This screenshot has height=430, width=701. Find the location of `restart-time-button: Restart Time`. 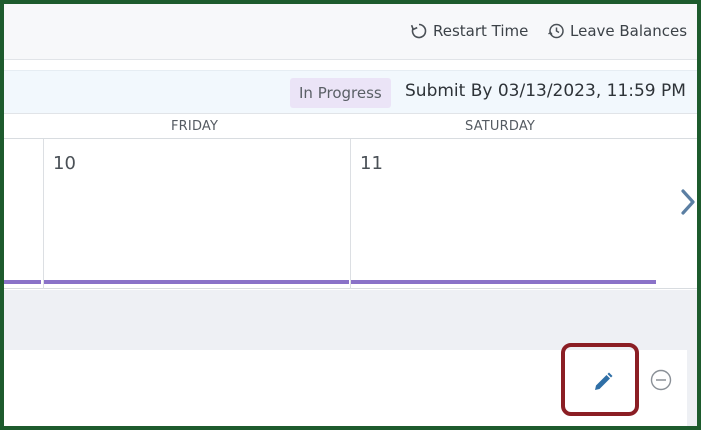

restart-time-button: Restart Time is located at coordinates (468, 31).